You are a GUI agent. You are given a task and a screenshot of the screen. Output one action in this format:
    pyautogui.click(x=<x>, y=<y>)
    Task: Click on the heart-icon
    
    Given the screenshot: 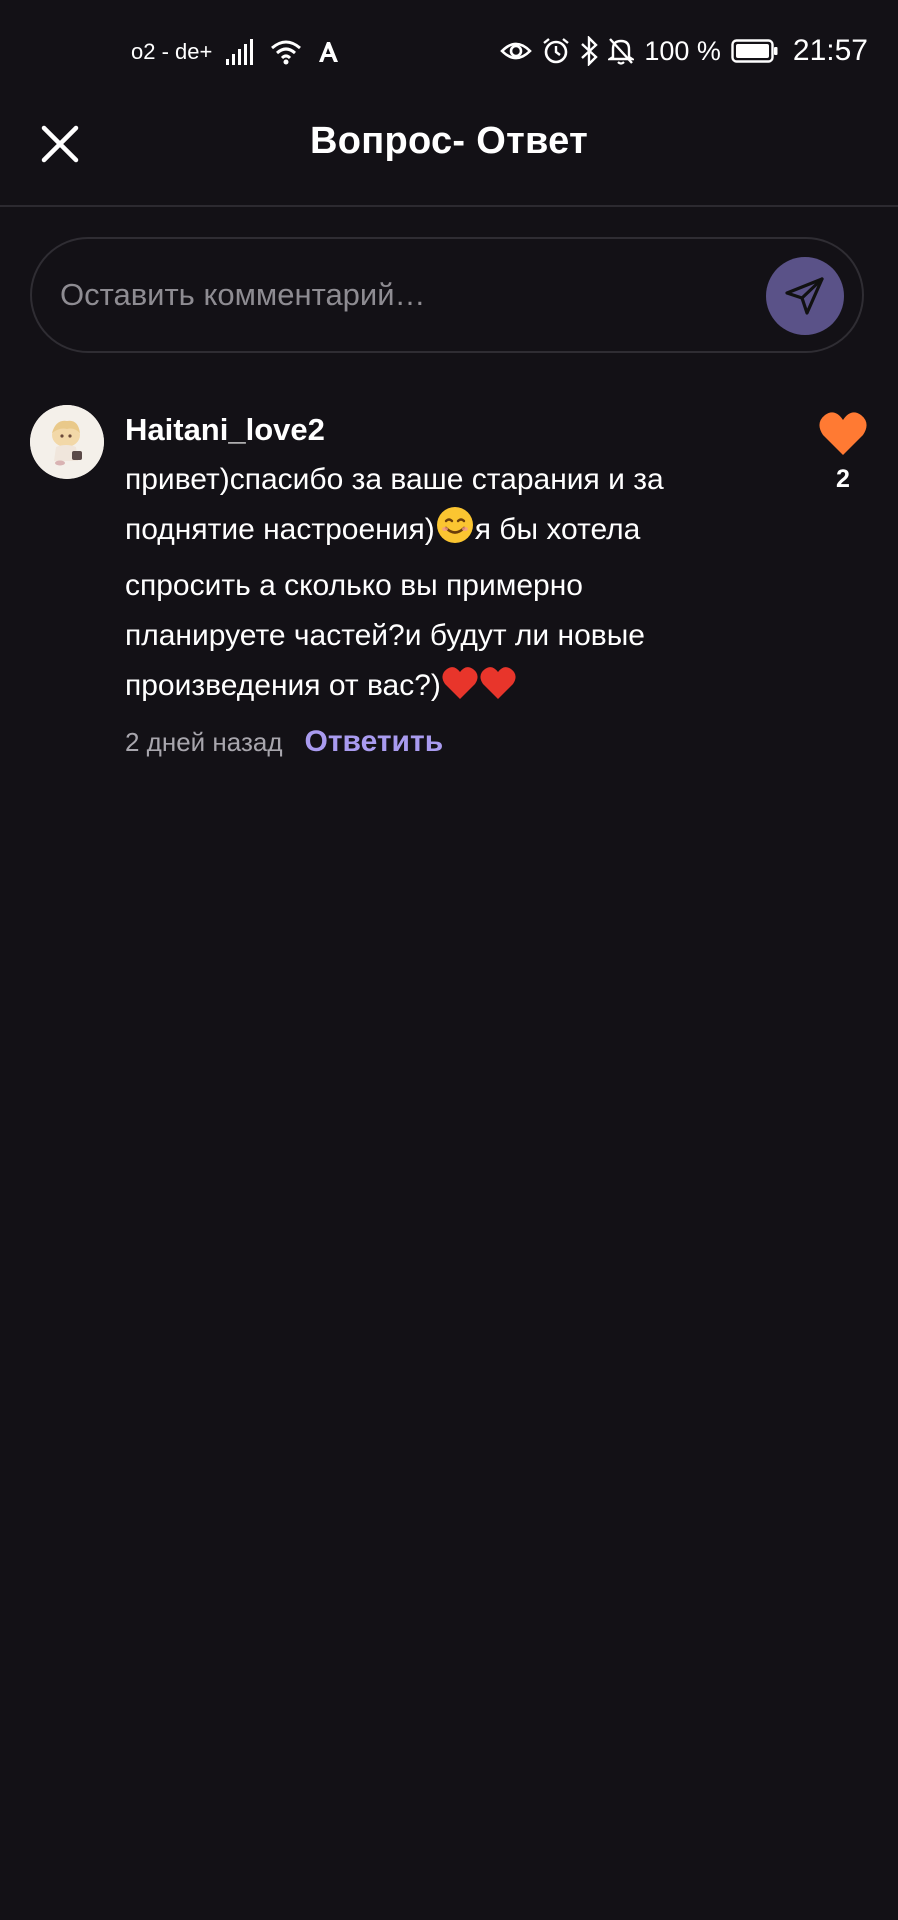 What is the action you would take?
    pyautogui.click(x=843, y=434)
    